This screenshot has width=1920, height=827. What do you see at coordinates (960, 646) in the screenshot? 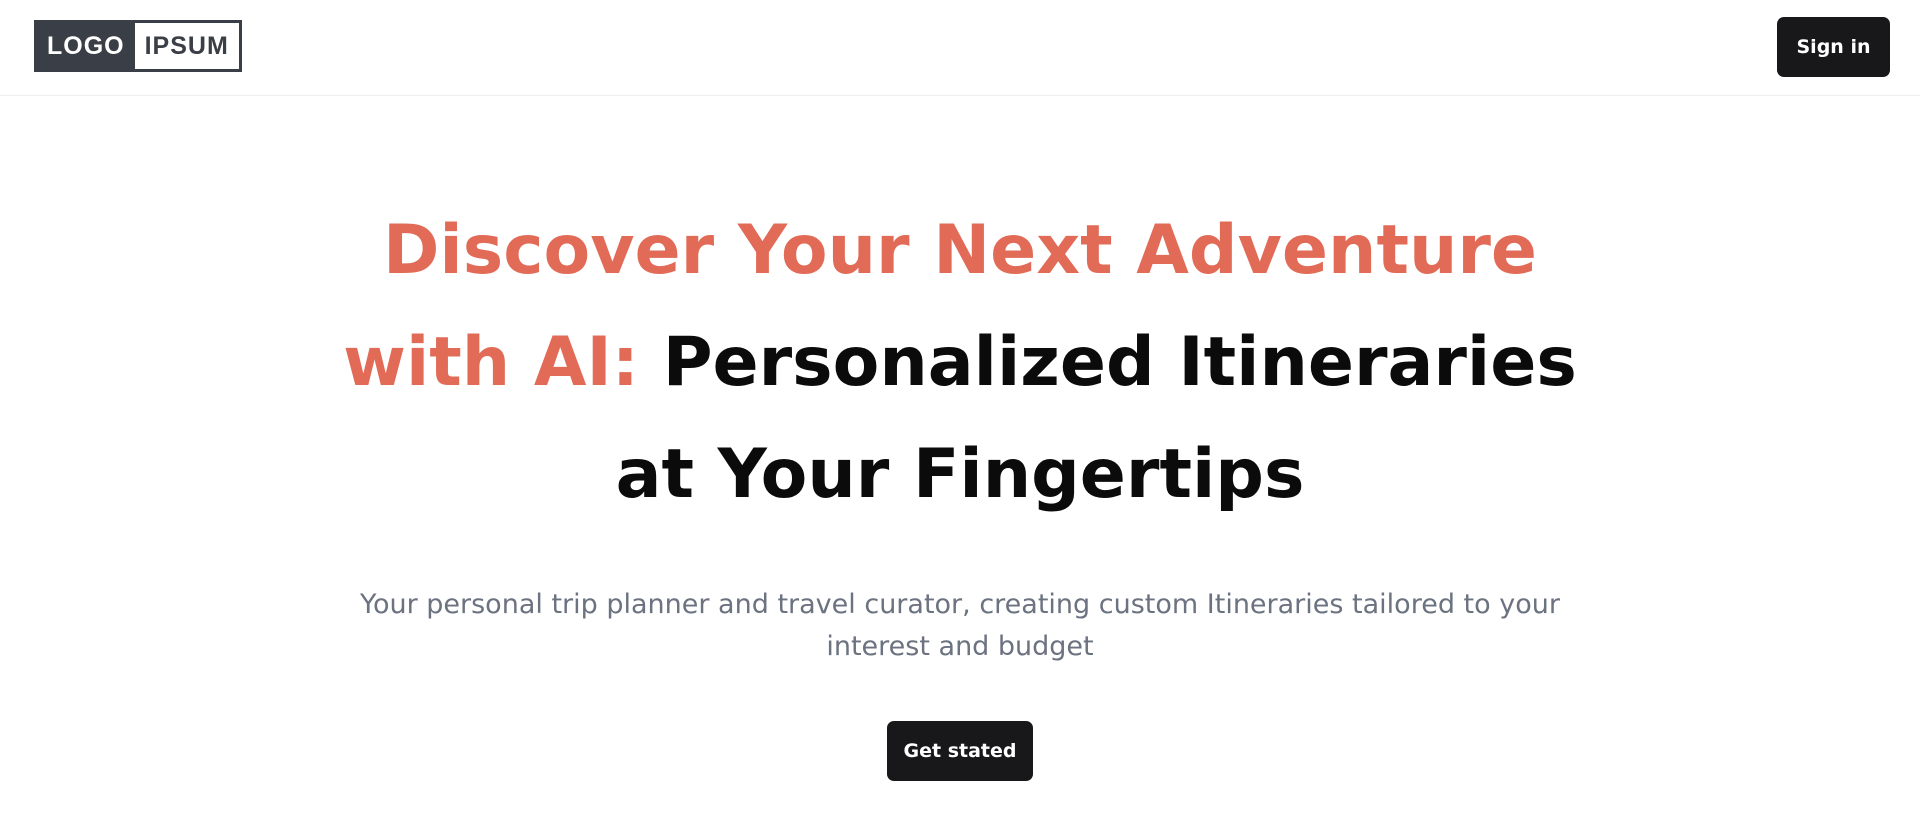
I see `hero-subtitle-line-2: interest and budget` at bounding box center [960, 646].